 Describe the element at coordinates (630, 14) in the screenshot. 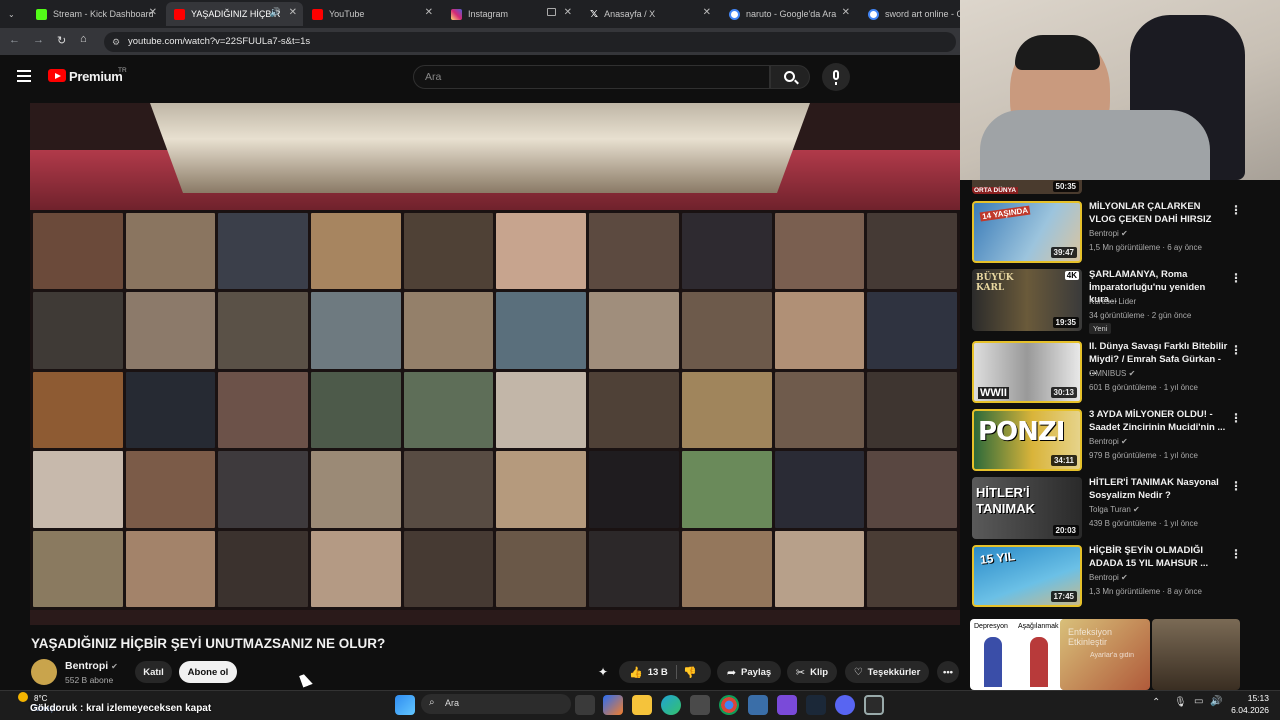

I see `tab-label: Anasayfa / X` at that location.